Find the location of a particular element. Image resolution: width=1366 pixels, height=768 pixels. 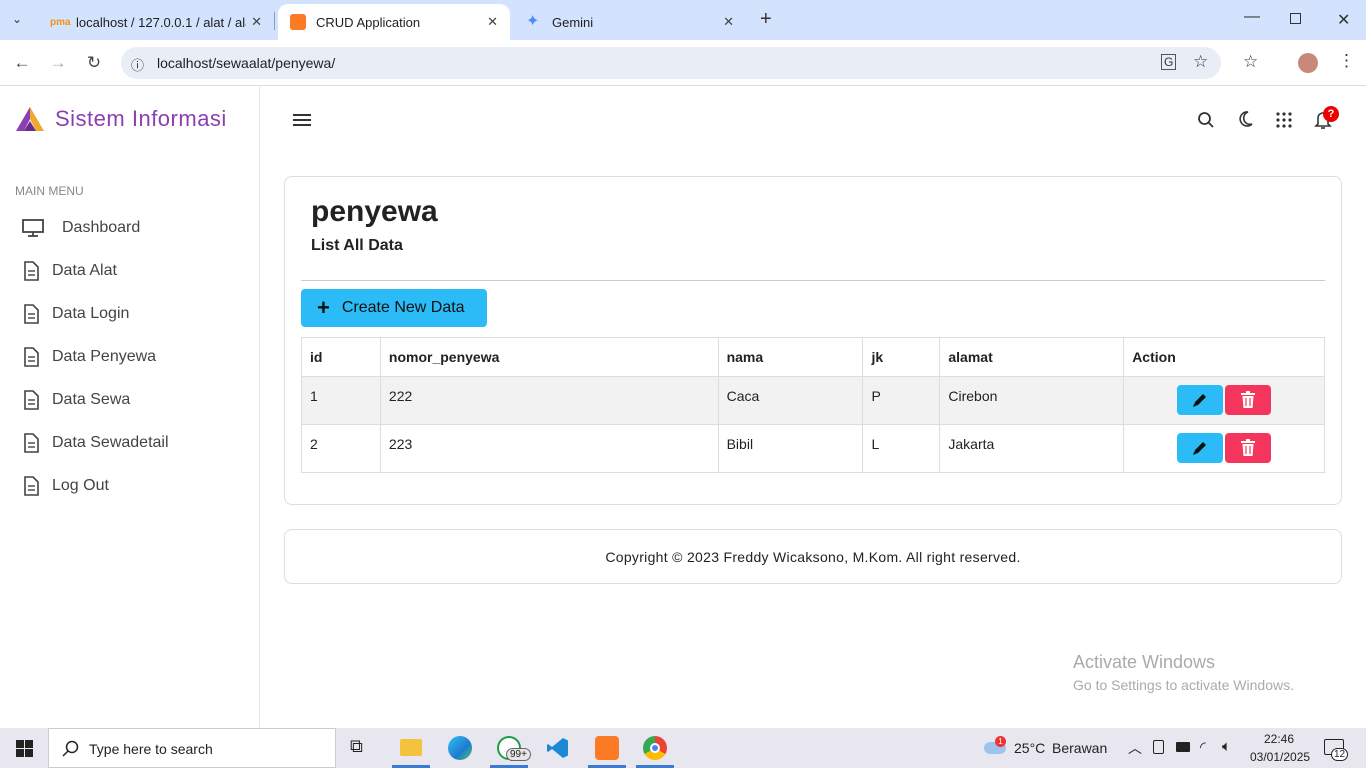

page-subtitle: List All Data is located at coordinates (357, 245).